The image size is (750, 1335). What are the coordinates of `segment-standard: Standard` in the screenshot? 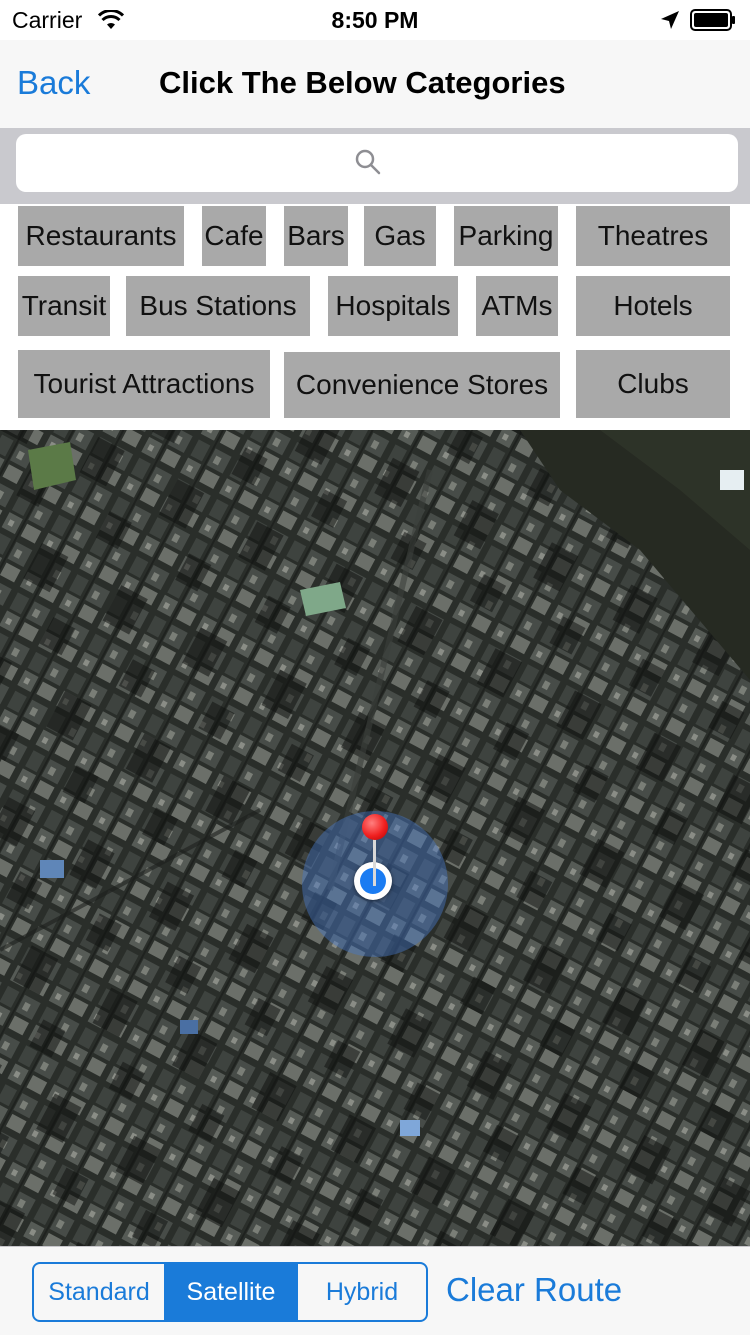 It's located at (100, 1292).